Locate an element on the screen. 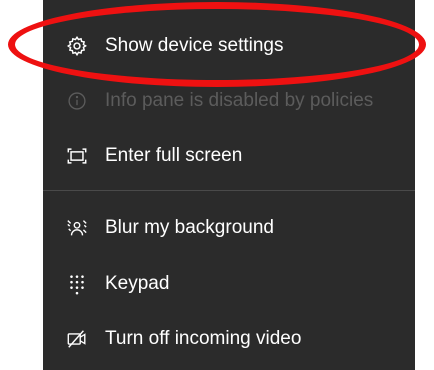 This screenshot has width=434, height=370. gear-icon is located at coordinates (77, 46).